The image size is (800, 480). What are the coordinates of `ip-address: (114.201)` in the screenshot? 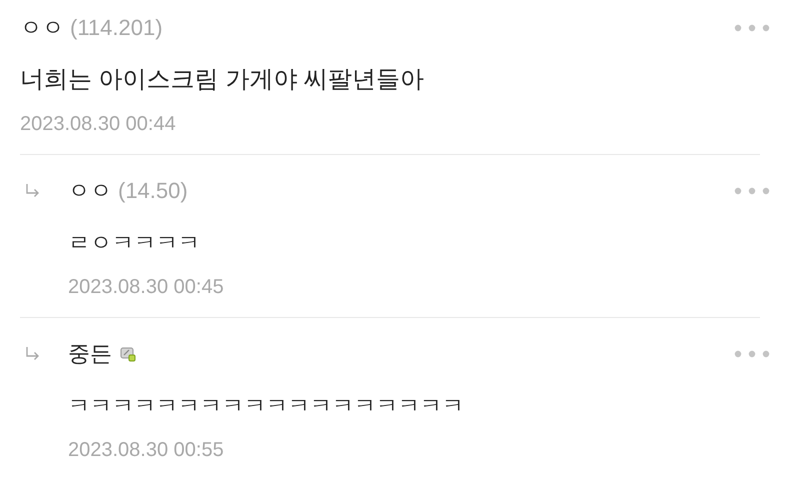 It's located at (116, 28).